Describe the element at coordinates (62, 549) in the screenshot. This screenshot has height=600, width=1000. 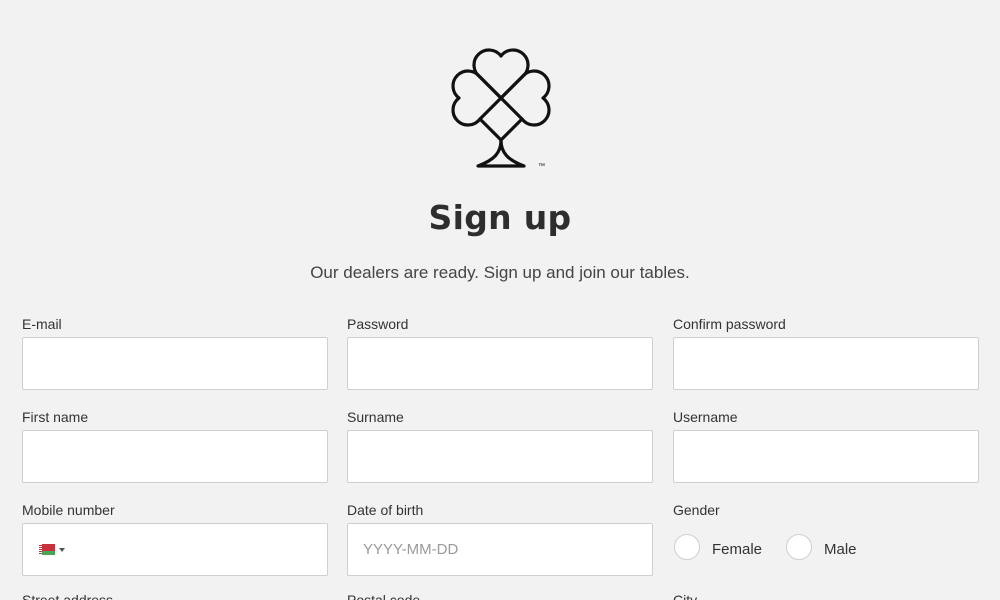
I see `chevron-down-icon` at that location.